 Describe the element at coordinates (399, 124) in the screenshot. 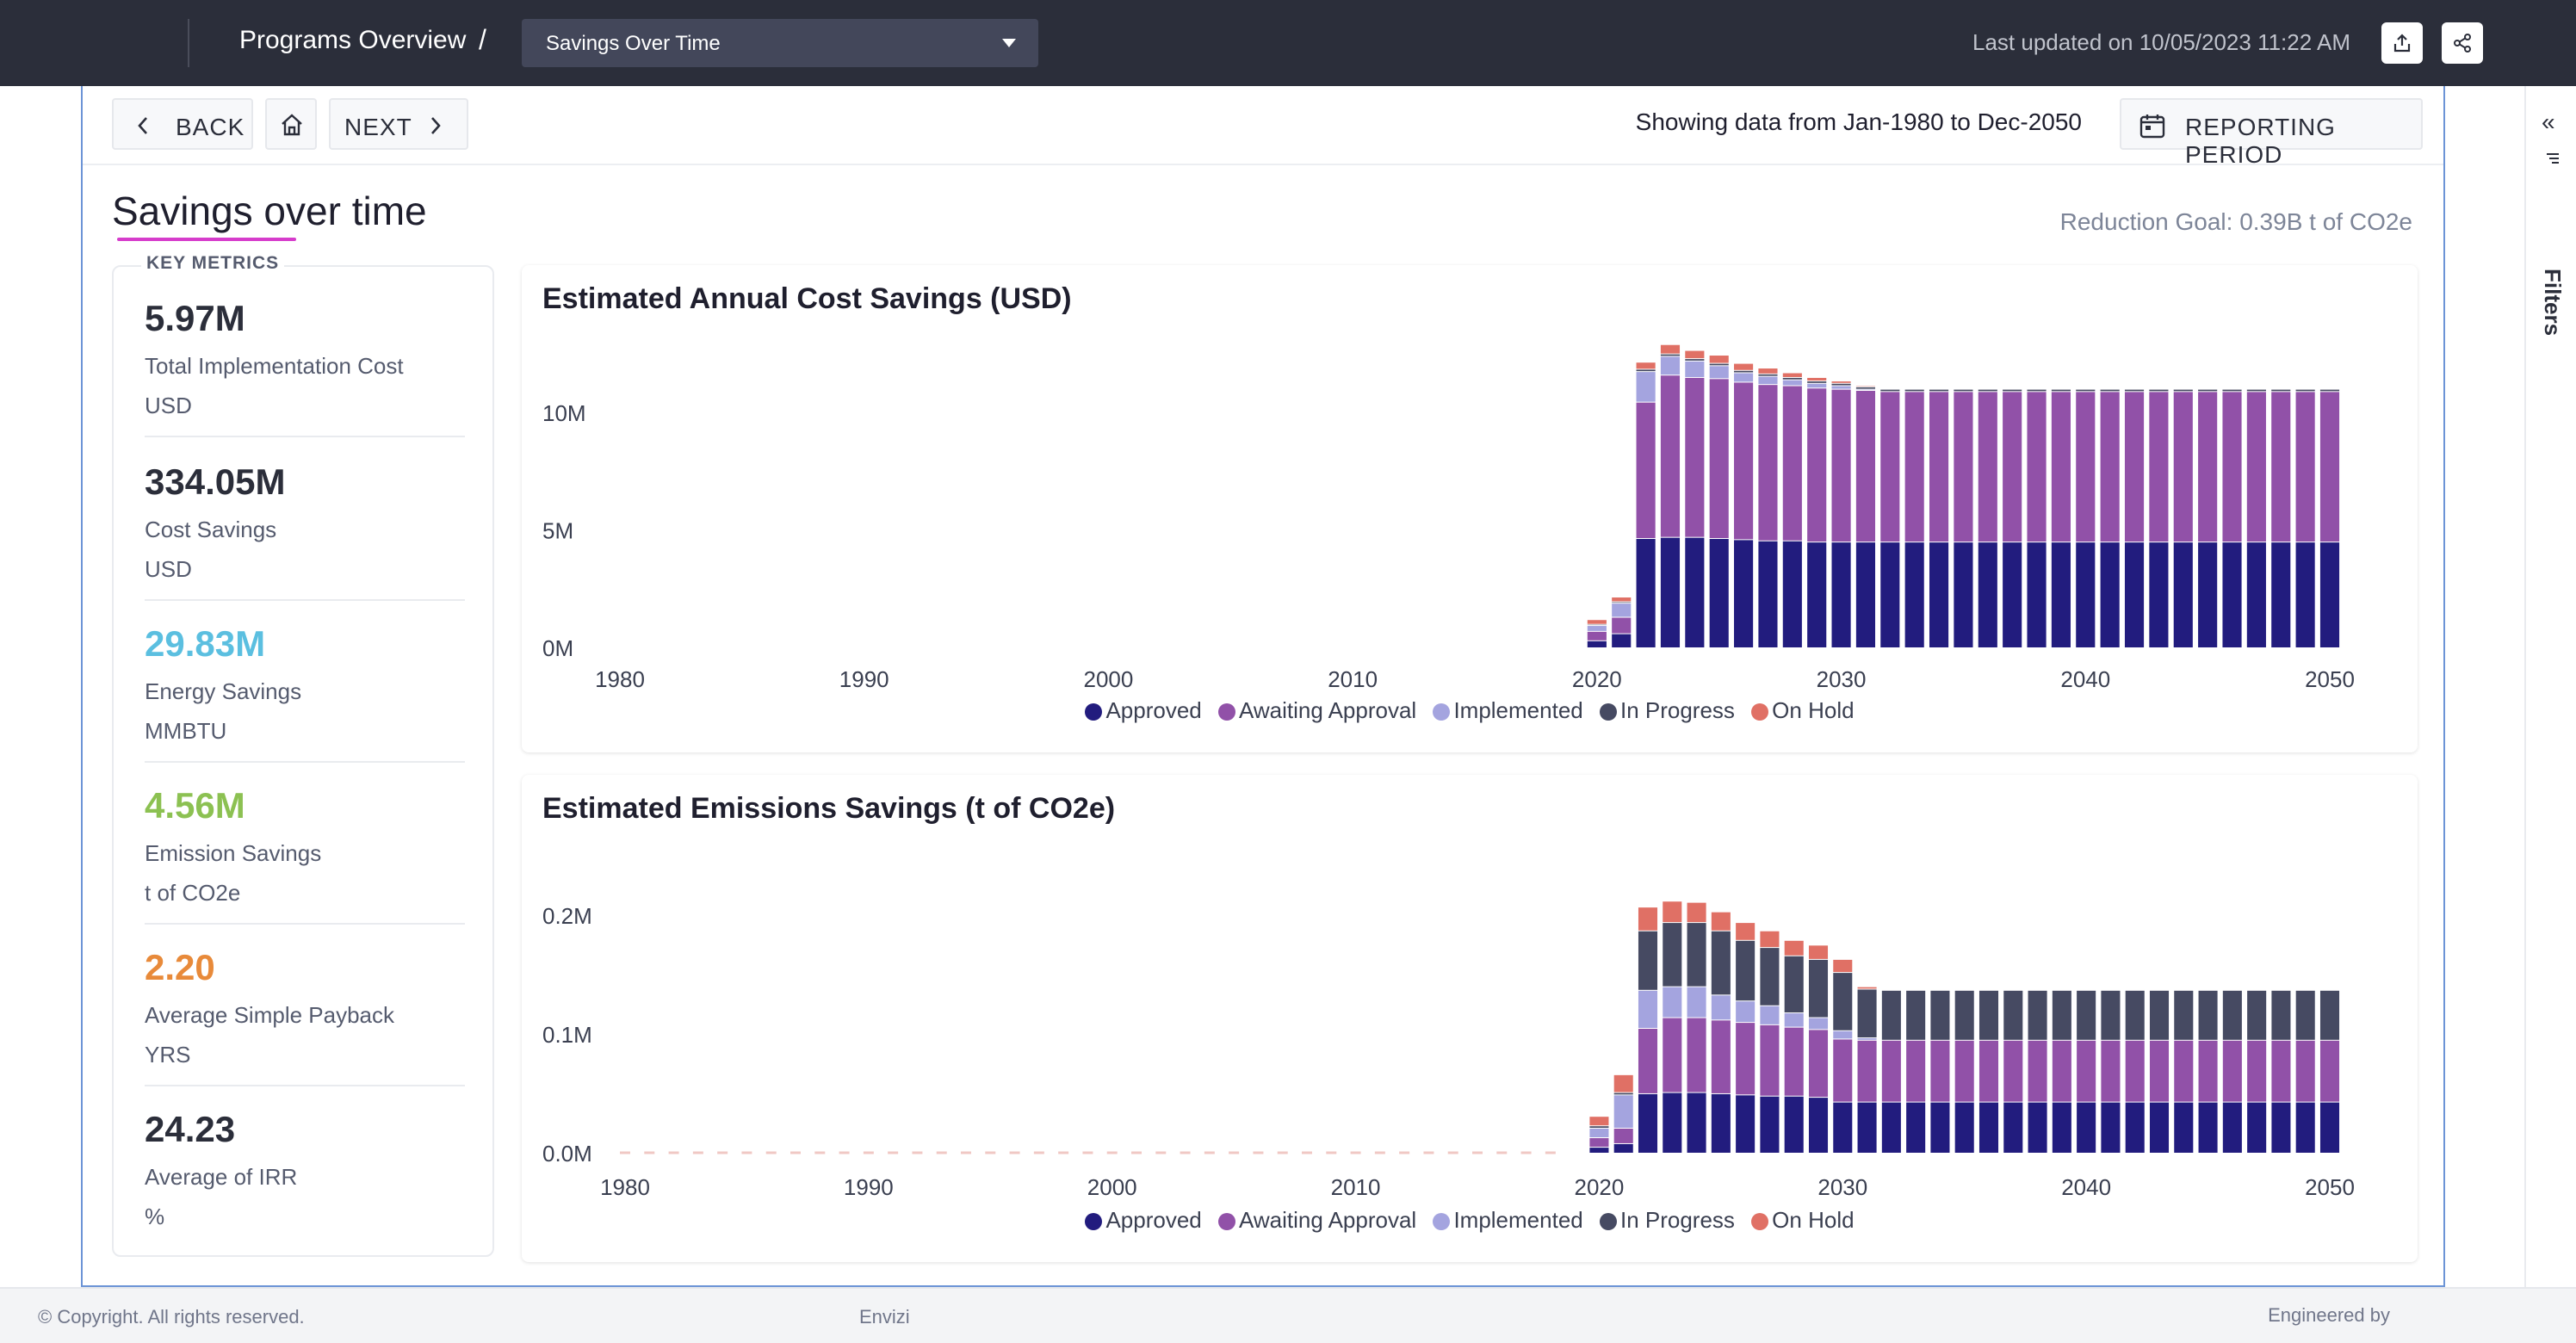

I see `next-button: NEXT` at that location.